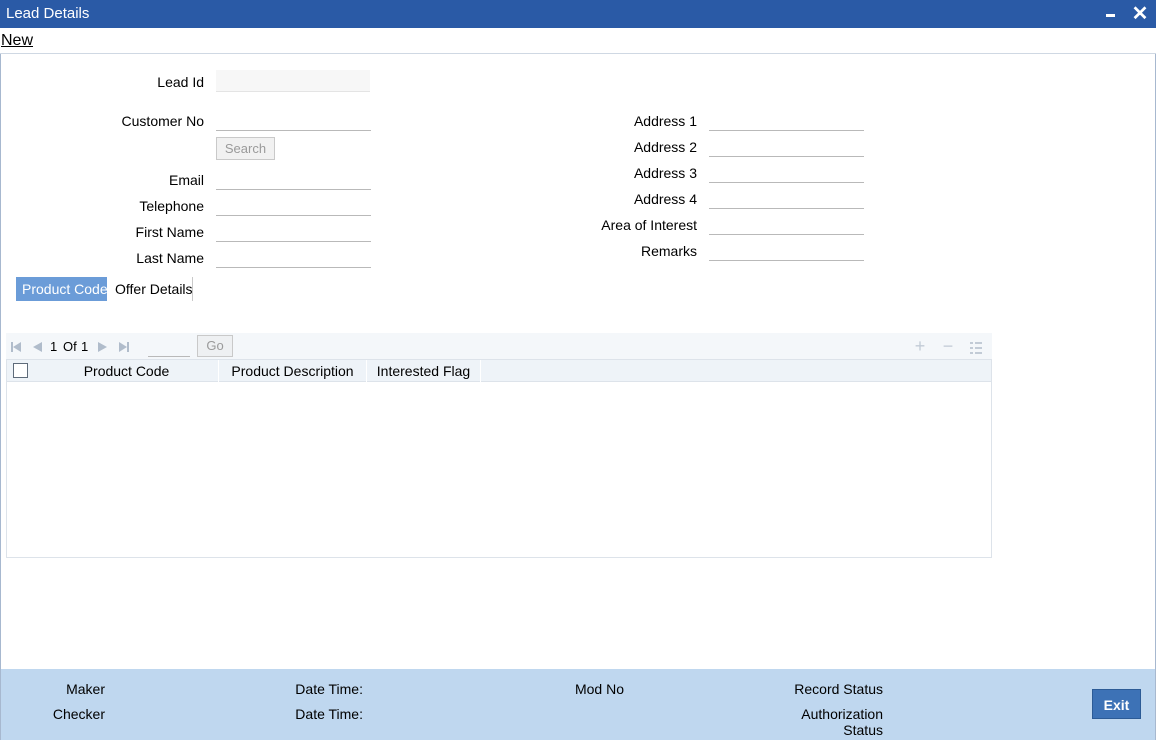 Image resolution: width=1156 pixels, height=740 pixels. I want to click on grid-toolbar: 1 Of 1 Go + −, so click(499, 346).